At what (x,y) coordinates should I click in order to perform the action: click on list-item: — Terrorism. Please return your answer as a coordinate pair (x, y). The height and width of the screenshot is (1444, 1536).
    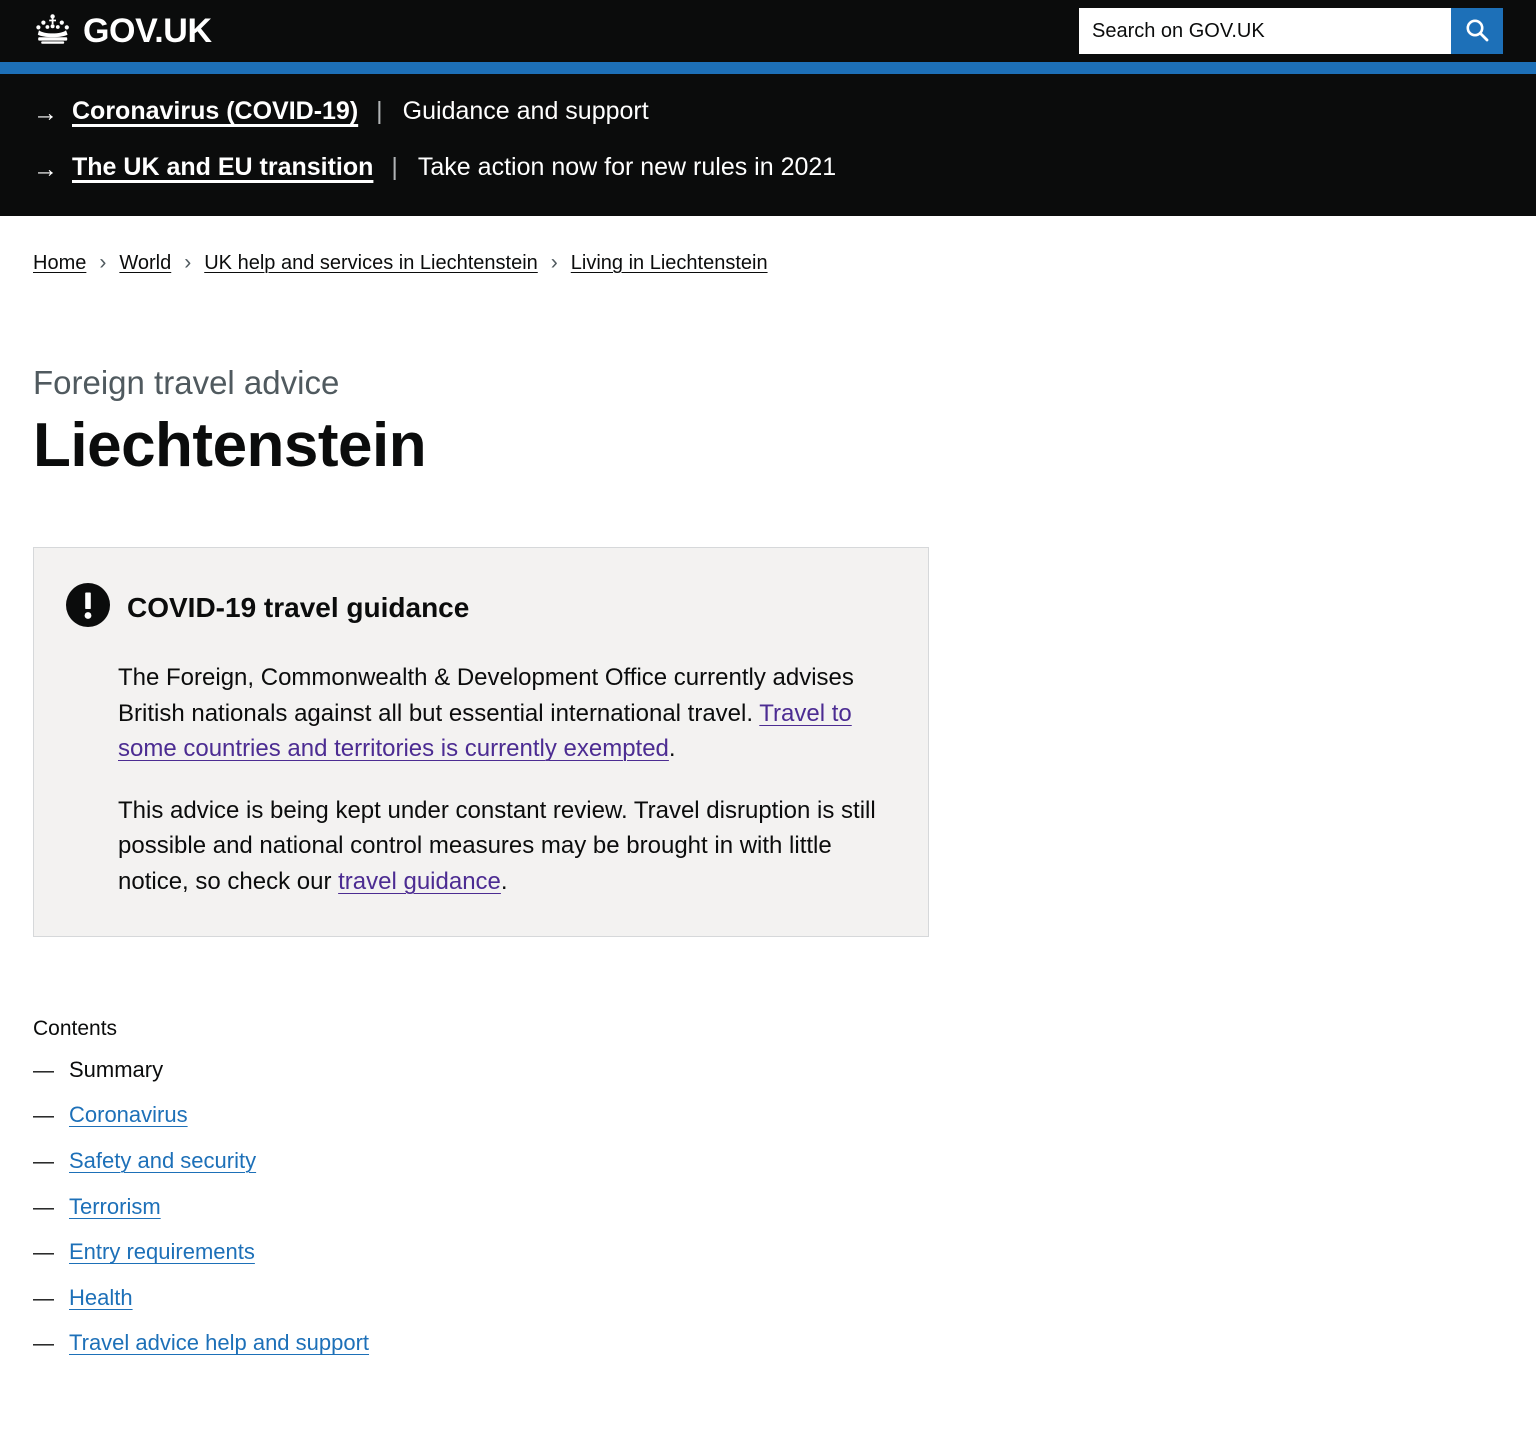
    Looking at the image, I should click on (768, 1207).